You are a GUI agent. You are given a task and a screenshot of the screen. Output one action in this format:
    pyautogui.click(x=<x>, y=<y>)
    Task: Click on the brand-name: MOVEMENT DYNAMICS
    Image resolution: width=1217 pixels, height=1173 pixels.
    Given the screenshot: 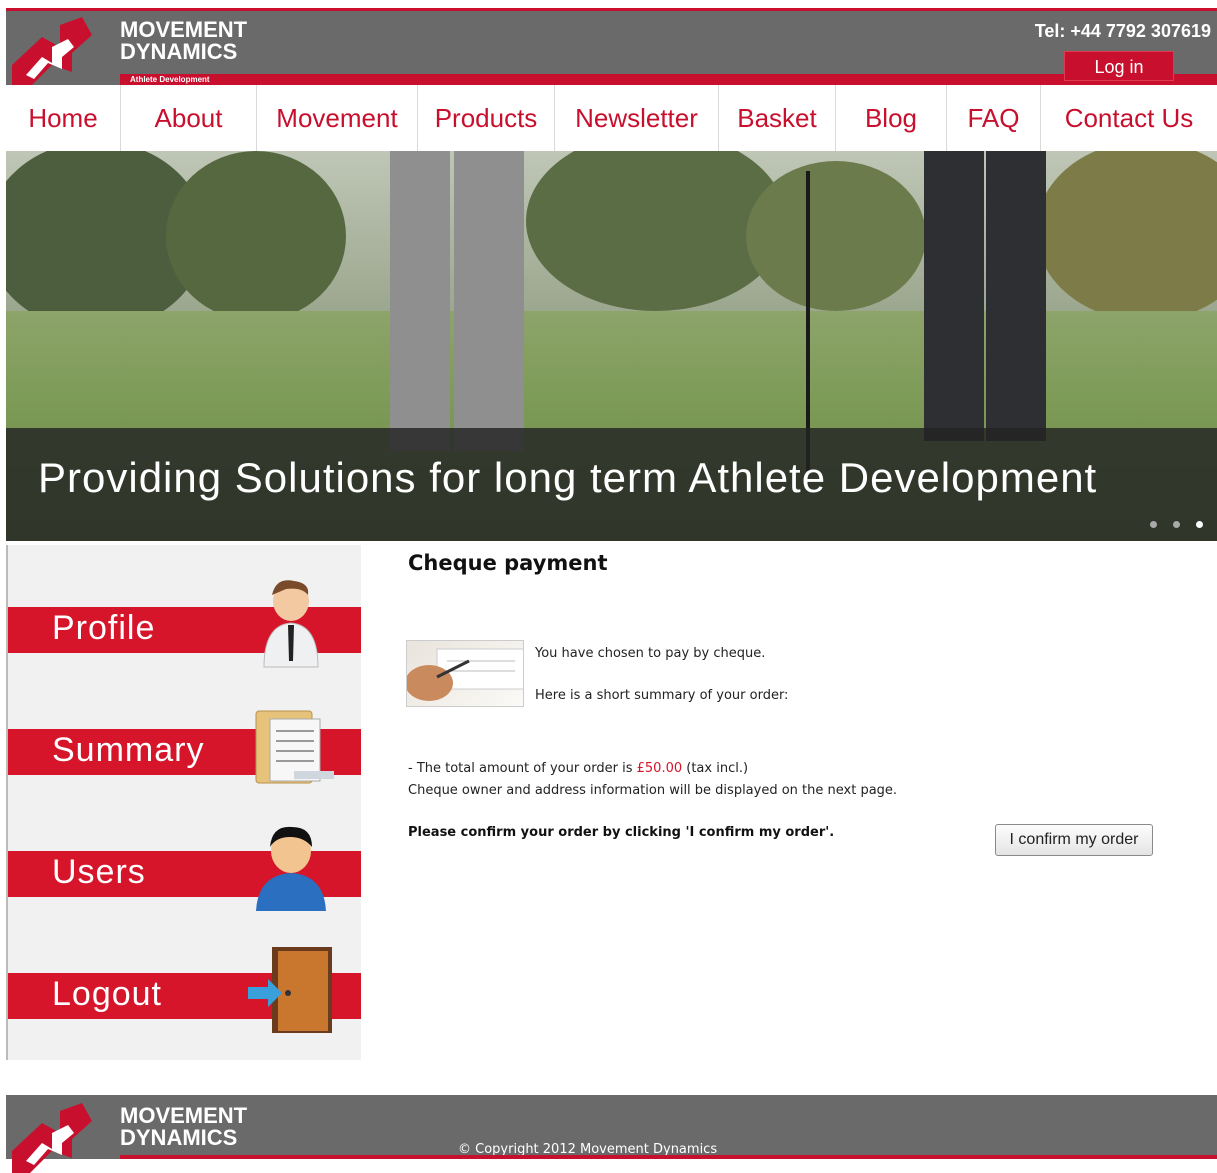 What is the action you would take?
    pyautogui.click(x=183, y=41)
    